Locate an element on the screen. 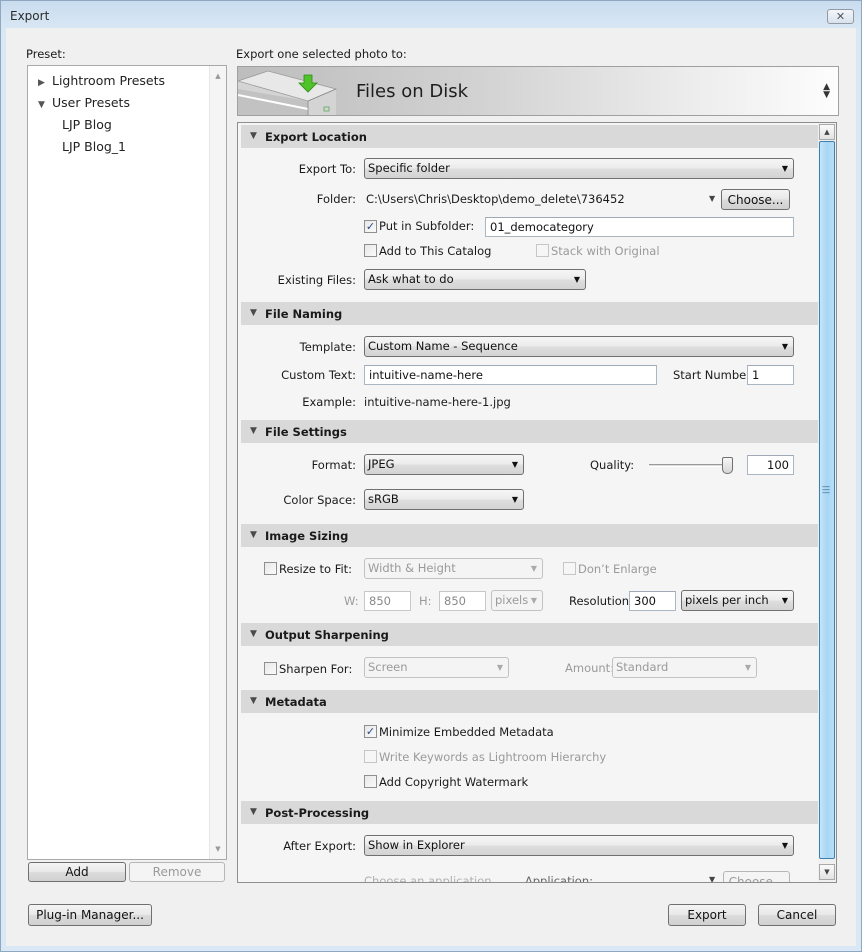 The height and width of the screenshot is (952, 862). minimize-metadata-label: Minimize Embedded Metadata is located at coordinates (466, 732).